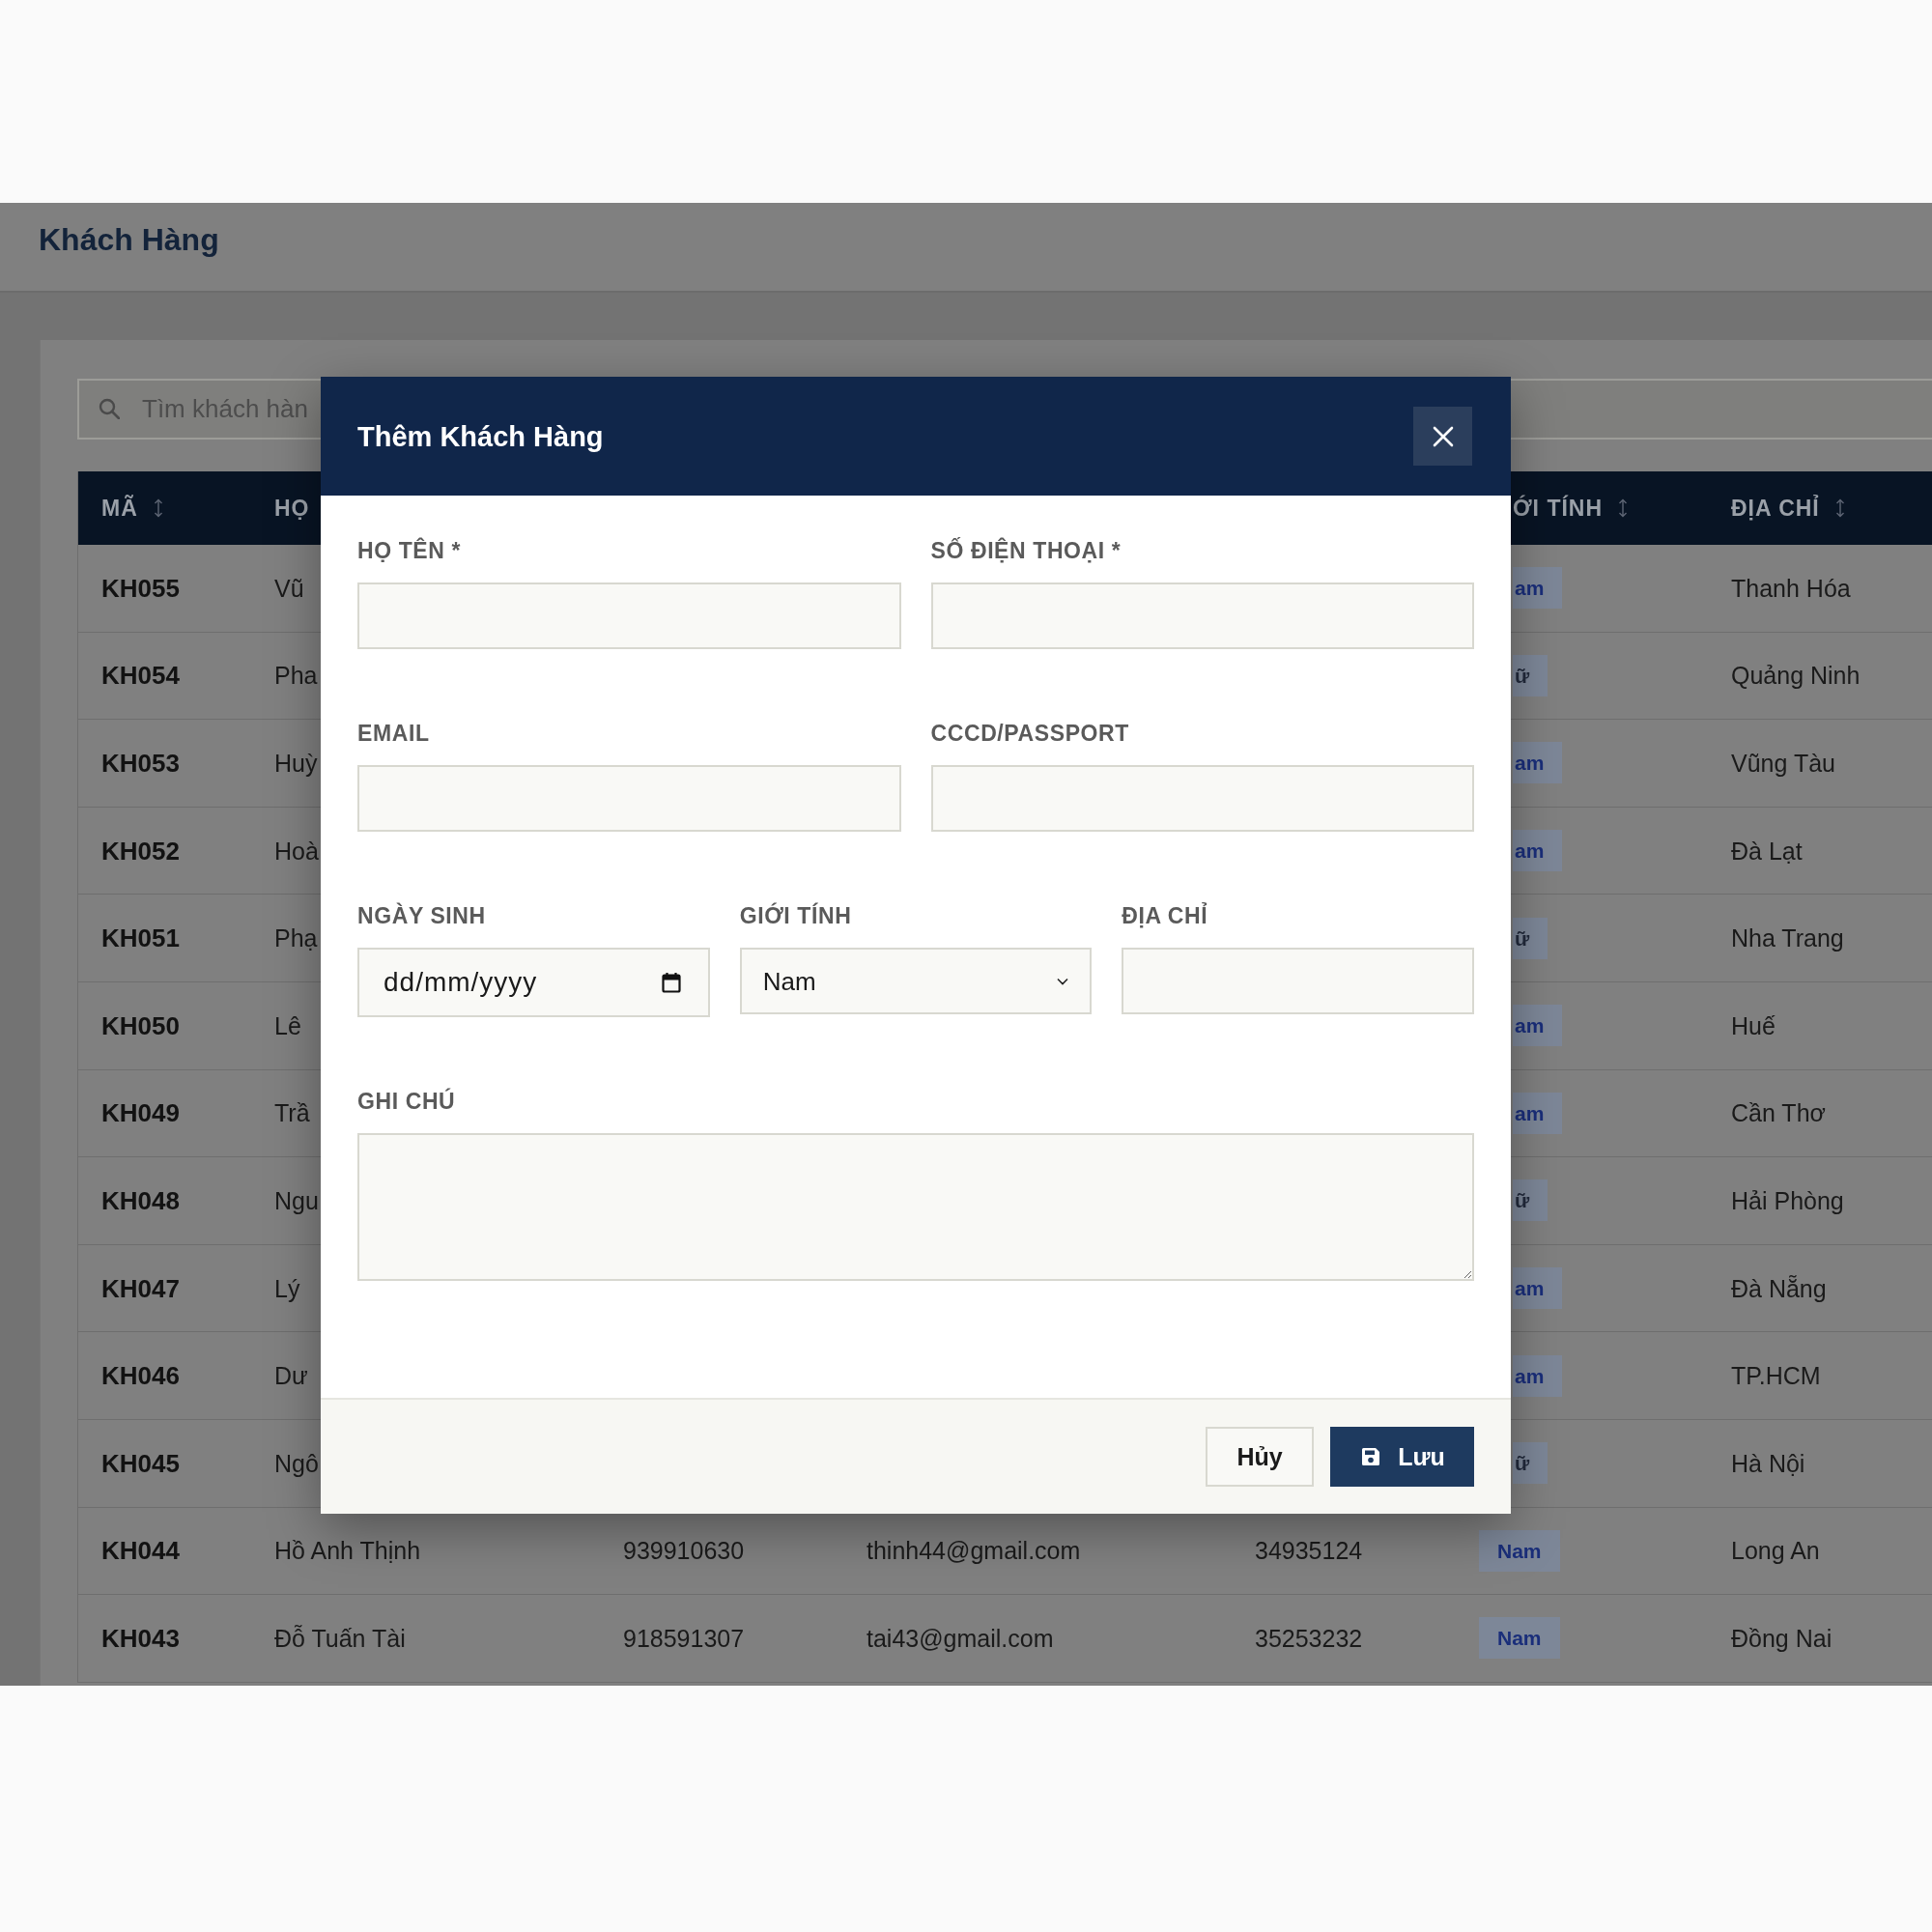  I want to click on customer-name: Lý, so click(287, 1288).